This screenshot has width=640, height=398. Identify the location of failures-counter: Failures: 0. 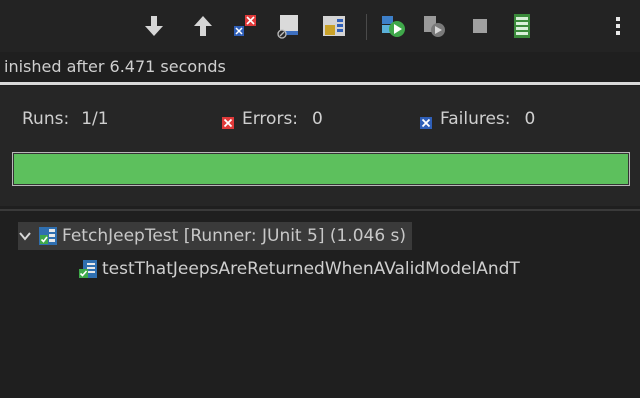
(477, 119).